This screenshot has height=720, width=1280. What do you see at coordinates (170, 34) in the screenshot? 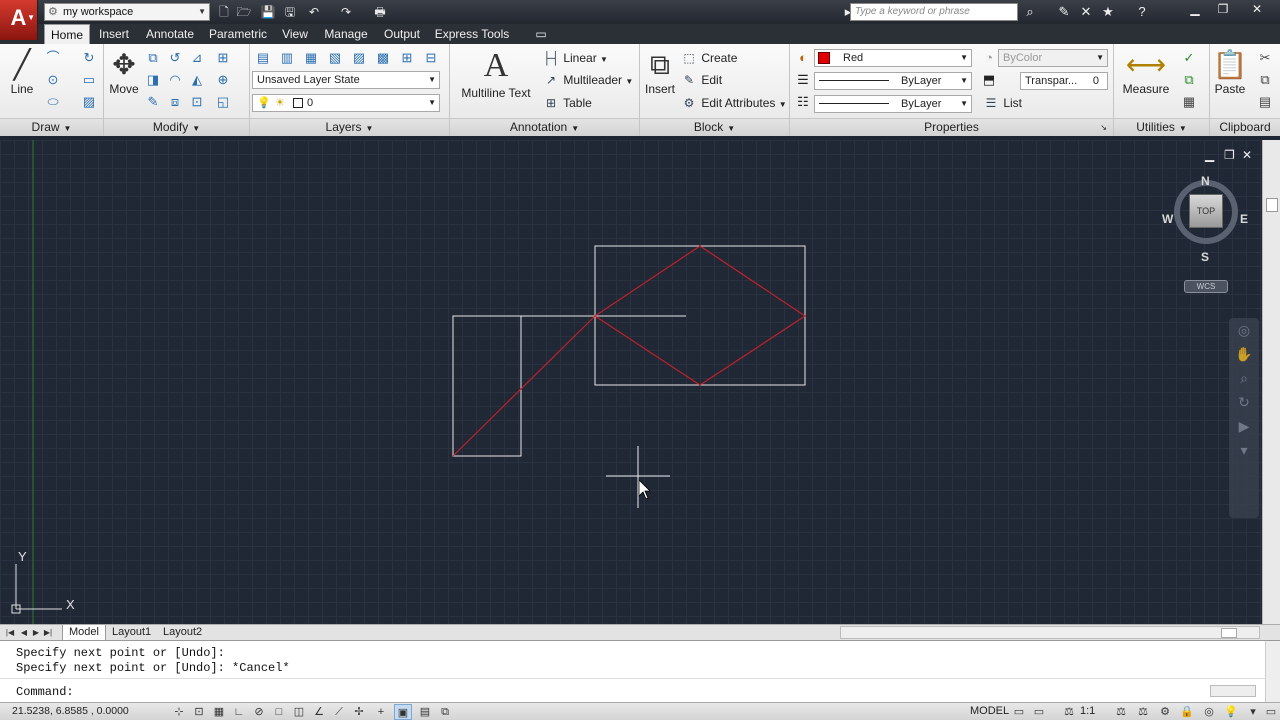
I see `tab-annotate: Annotate` at bounding box center [170, 34].